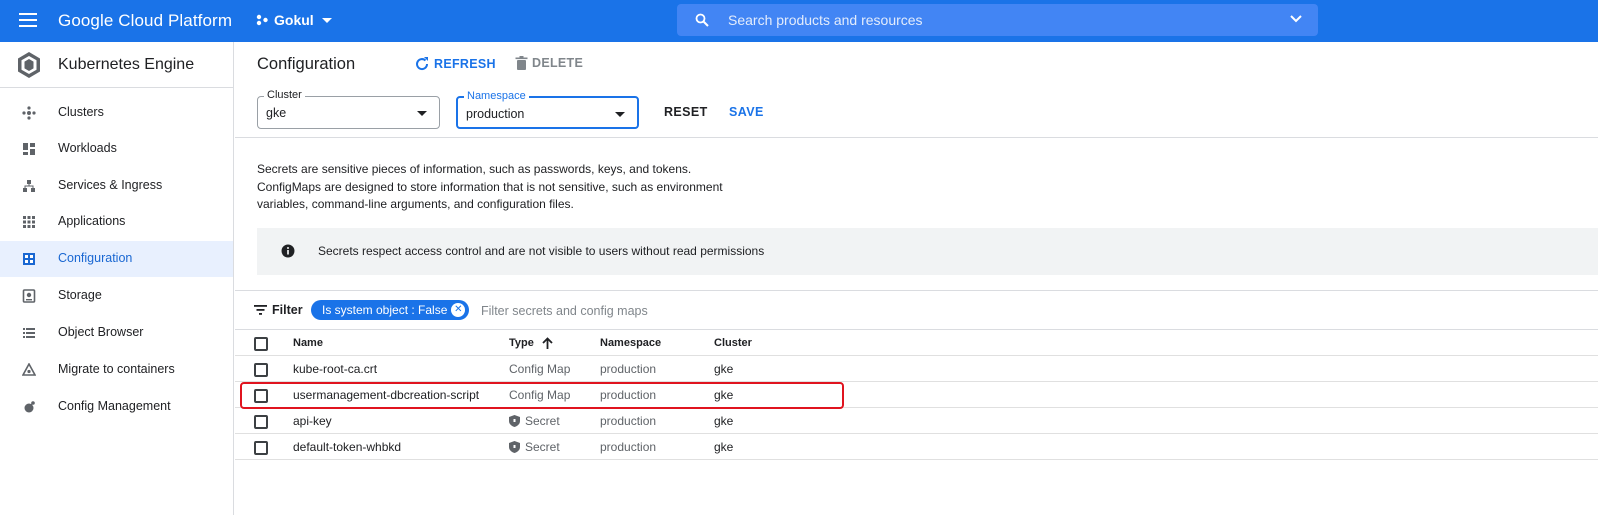  What do you see at coordinates (101, 332) in the screenshot?
I see `sidebar-item-label: Object Browser` at bounding box center [101, 332].